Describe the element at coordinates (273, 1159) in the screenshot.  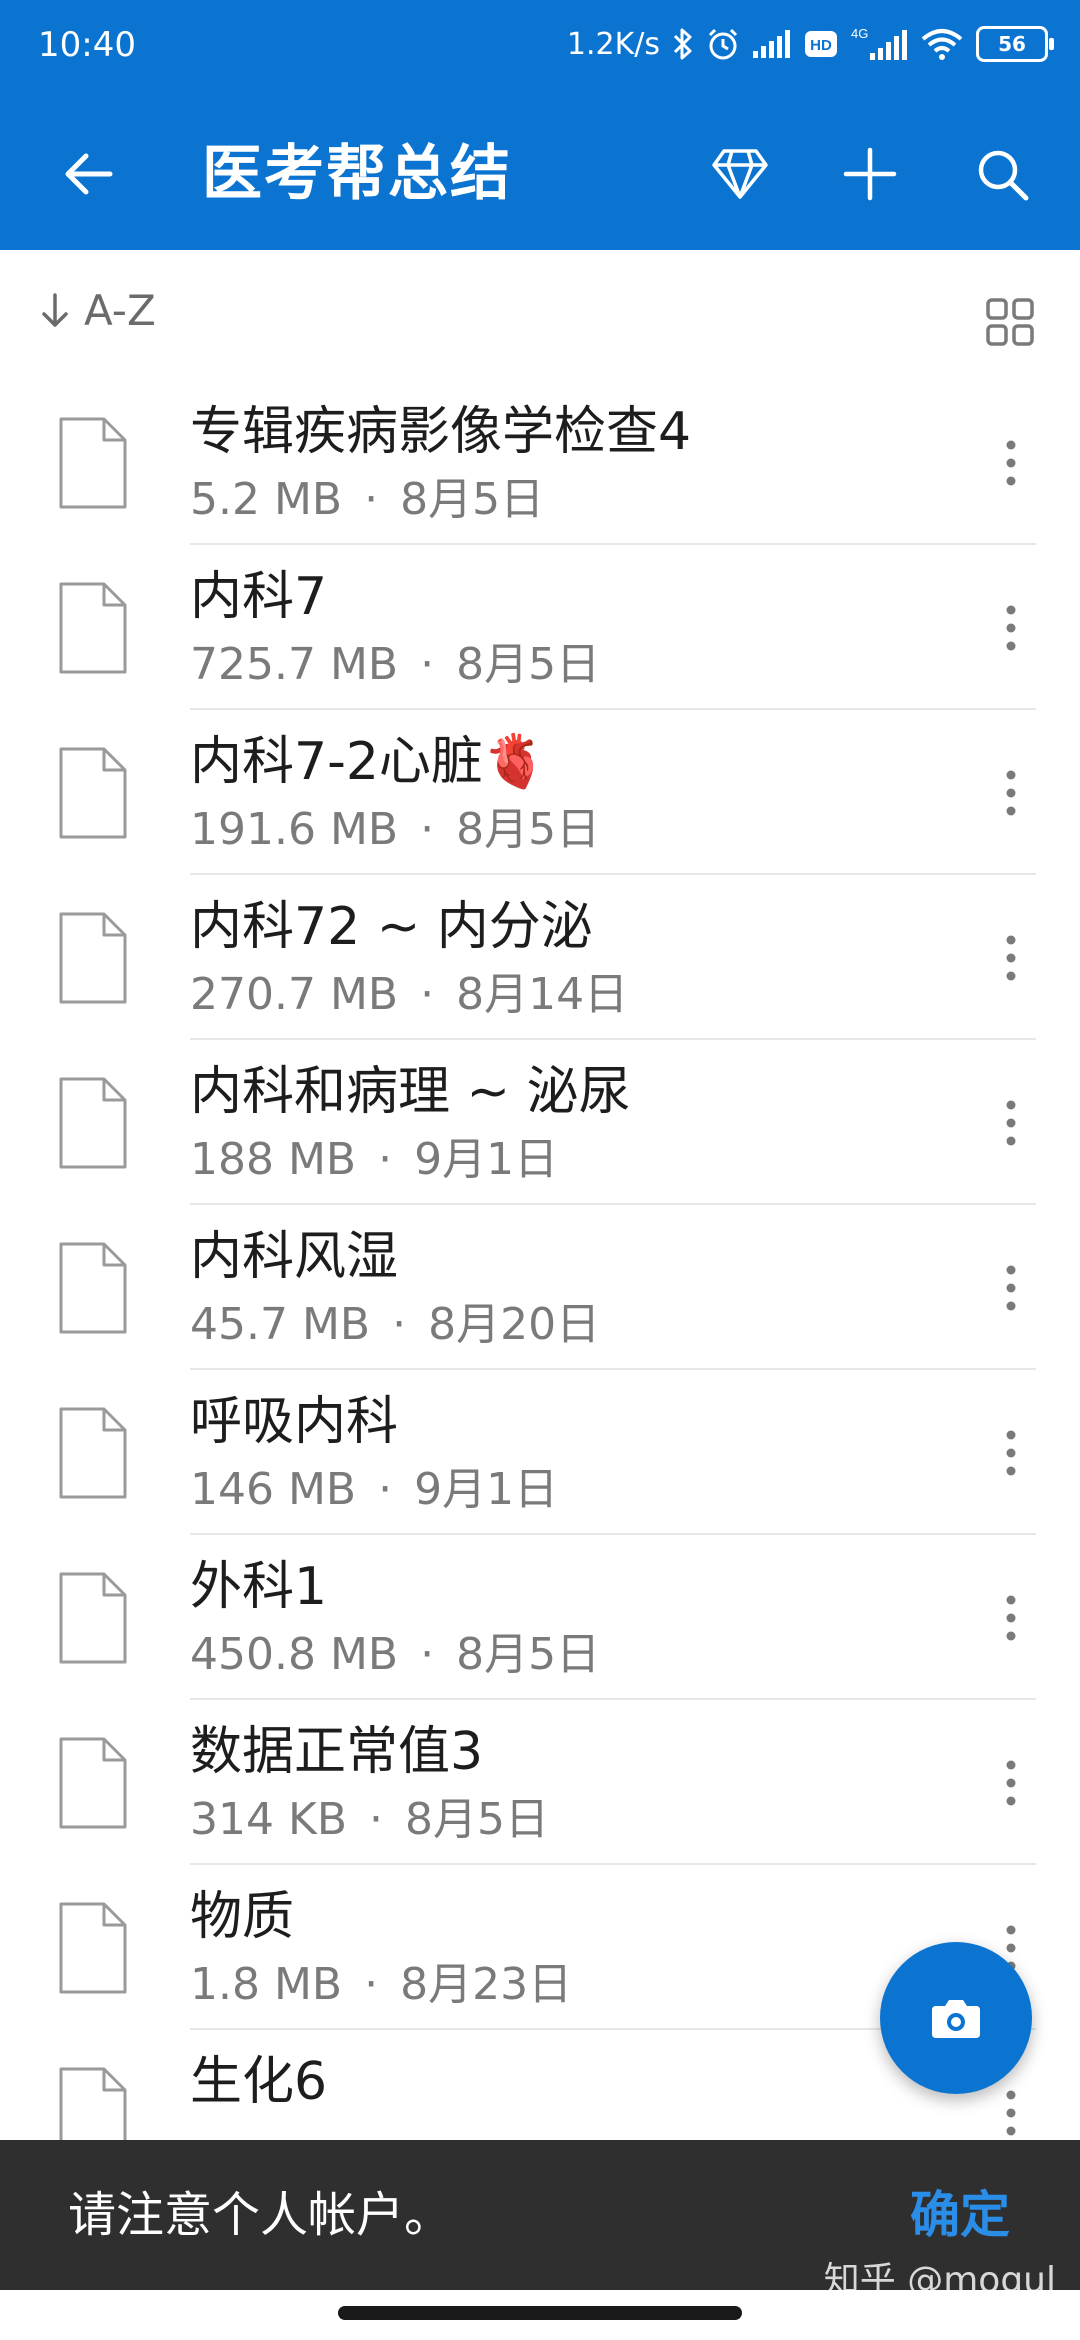
I see `file-size: 188 MB` at that location.